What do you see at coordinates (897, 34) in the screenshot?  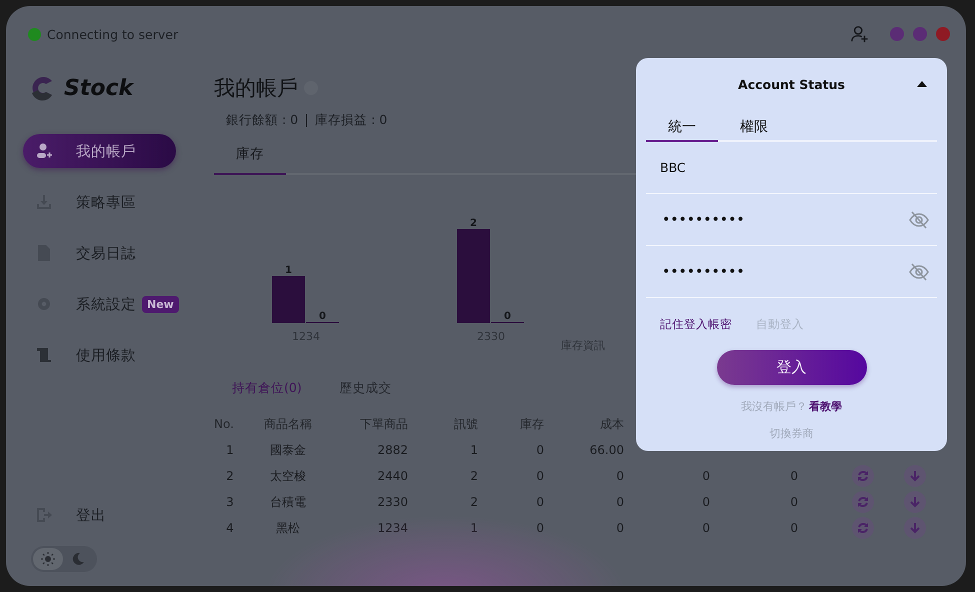 I see `minimize-button` at bounding box center [897, 34].